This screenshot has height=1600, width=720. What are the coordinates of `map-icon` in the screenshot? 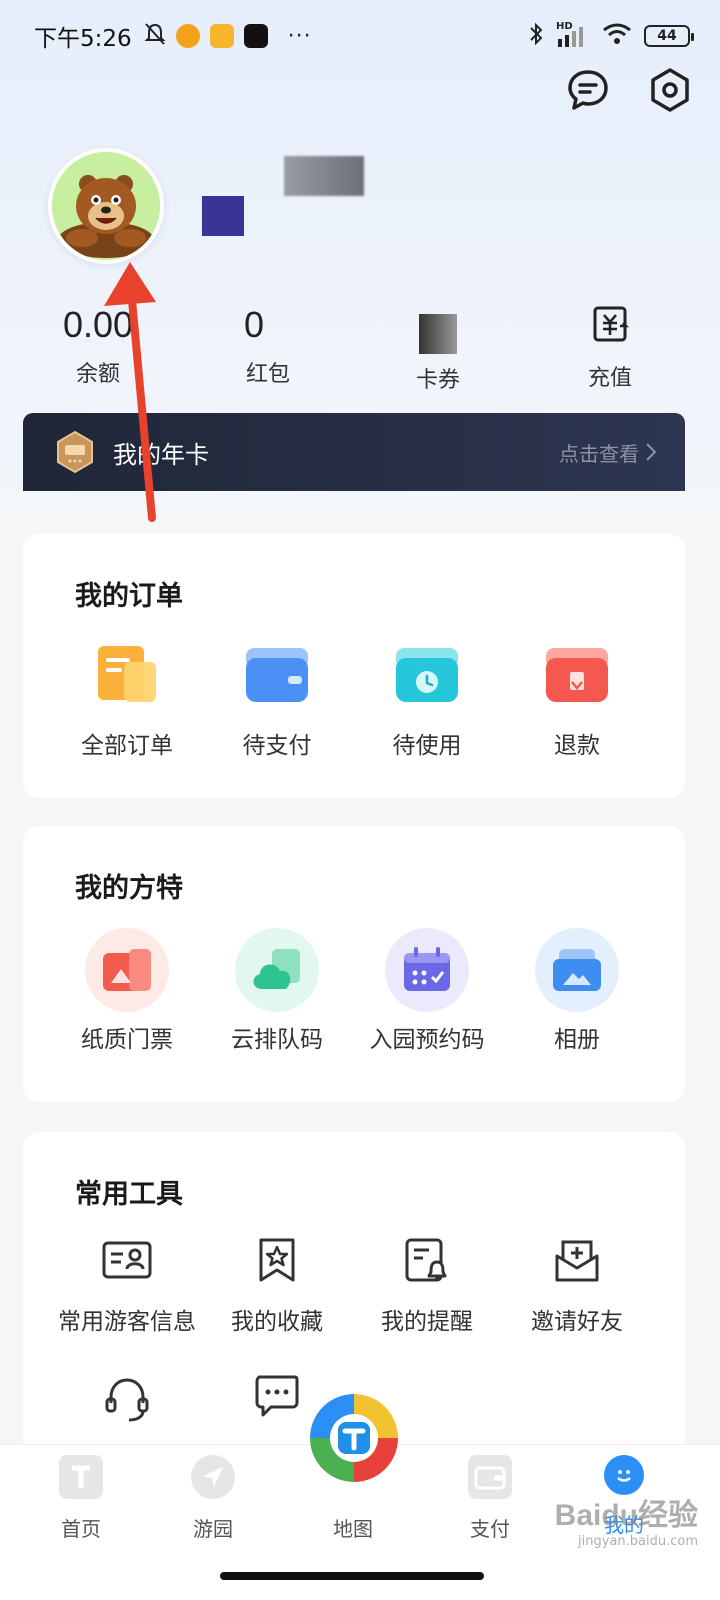 It's located at (354, 1438).